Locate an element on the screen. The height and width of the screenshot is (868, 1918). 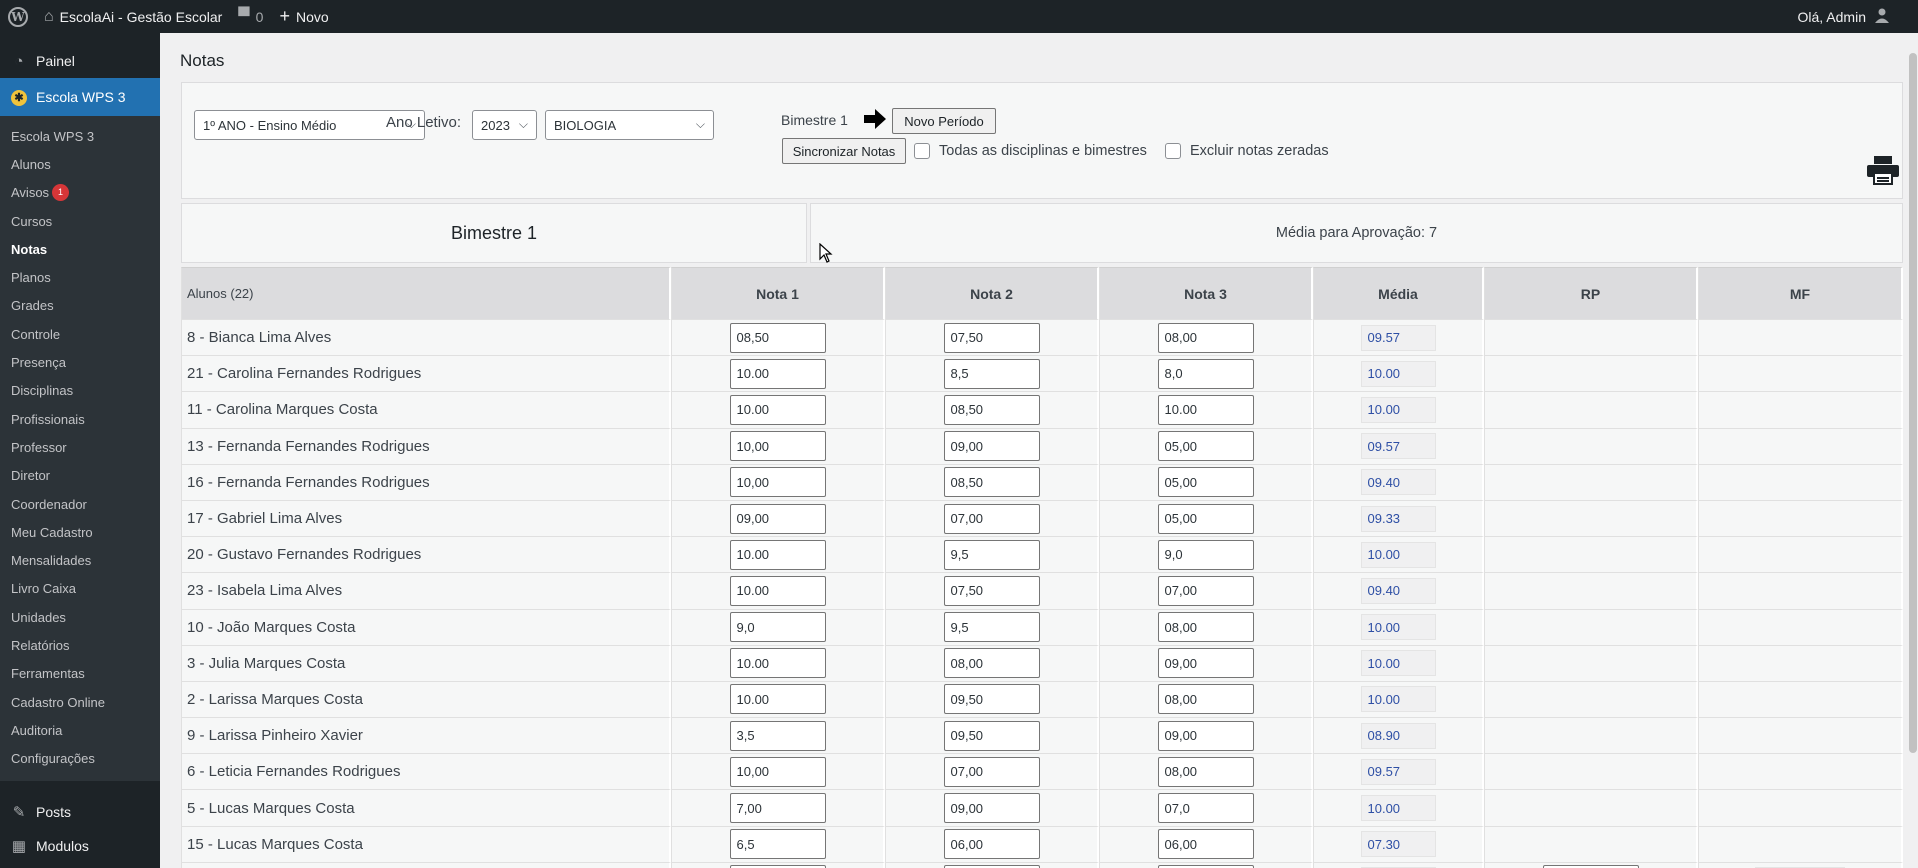
submenu-item: Auditoria is located at coordinates (80, 730).